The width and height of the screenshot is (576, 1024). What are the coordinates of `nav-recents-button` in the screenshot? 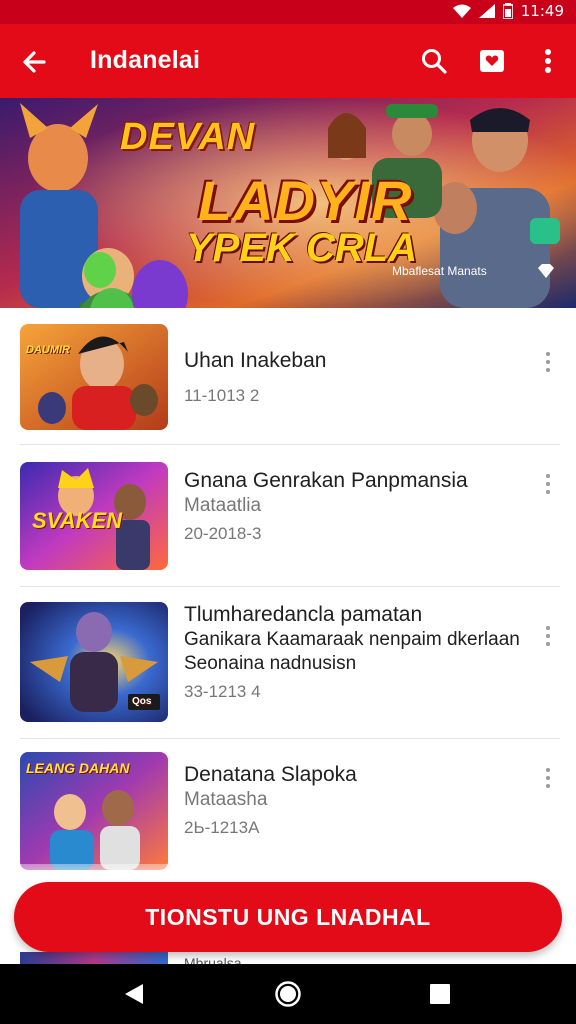 It's located at (440, 994).